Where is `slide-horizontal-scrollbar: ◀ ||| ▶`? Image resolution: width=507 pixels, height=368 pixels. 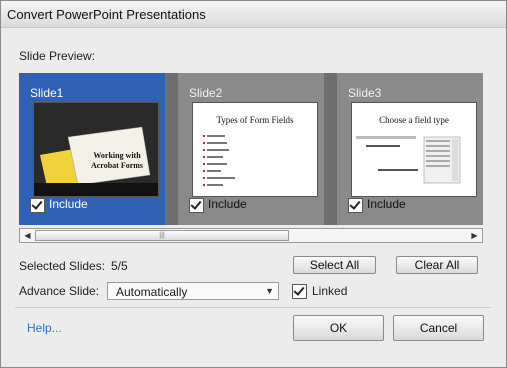
slide-horizontal-scrollbar: ◀ ||| ▶ is located at coordinates (251, 235).